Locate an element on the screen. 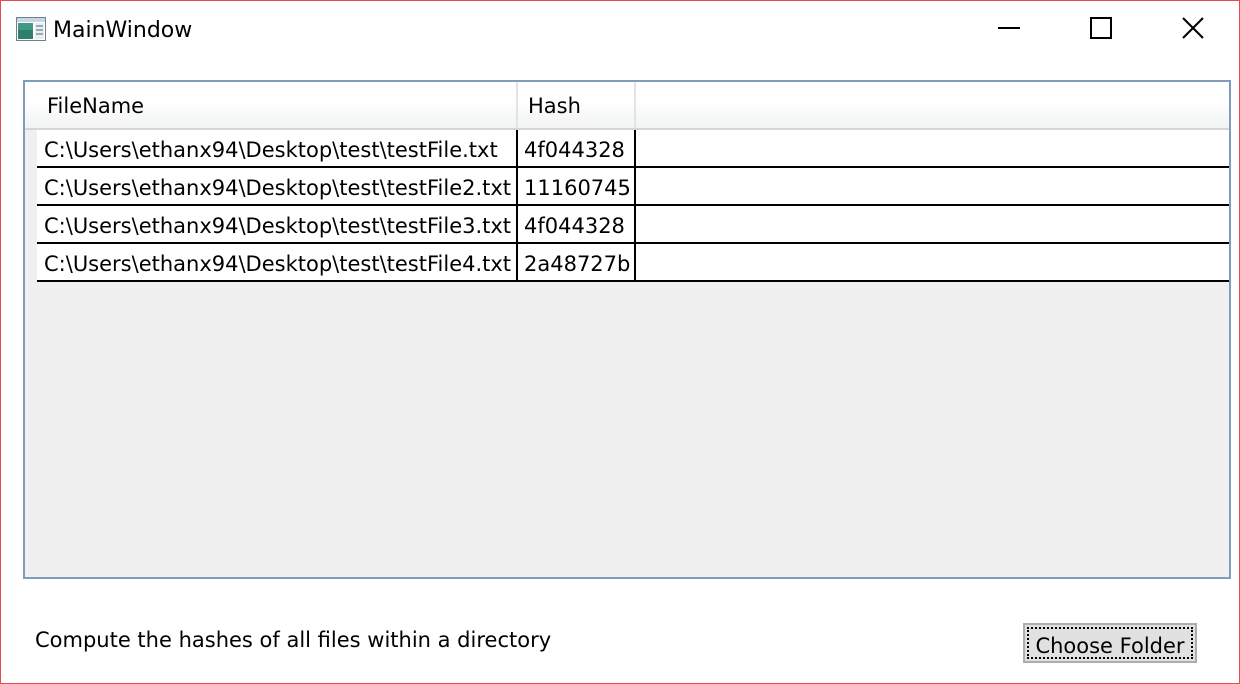 The image size is (1240, 684). close-button is located at coordinates (1193, 30).